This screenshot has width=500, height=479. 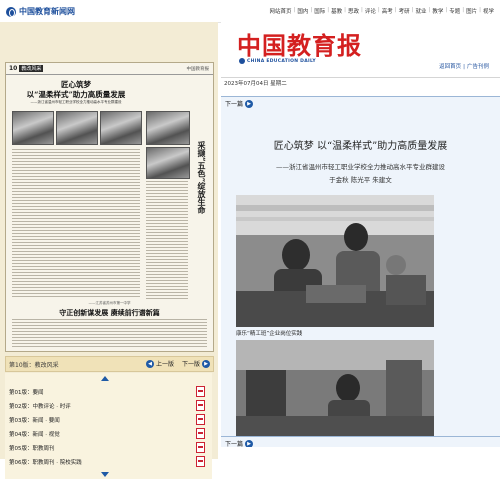 What do you see at coordinates (387, 11) in the screenshot?
I see `nav-item: 高考` at bounding box center [387, 11].